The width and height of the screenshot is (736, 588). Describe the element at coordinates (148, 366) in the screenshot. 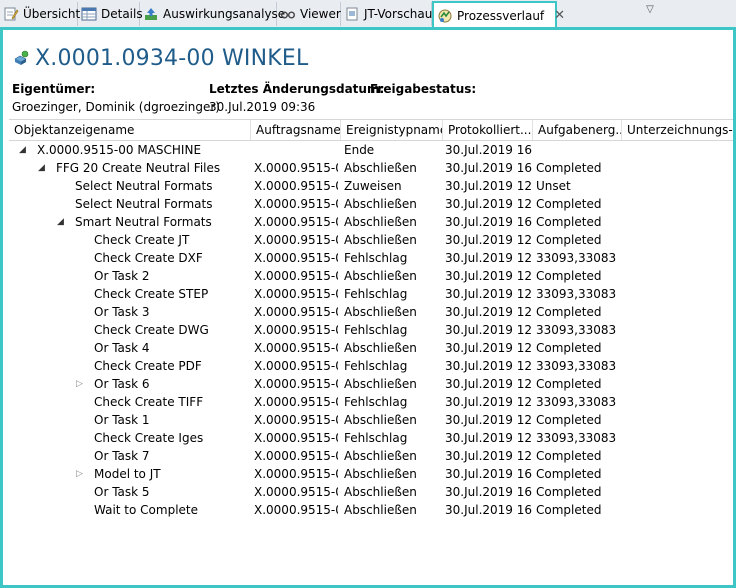

I see `cell-object-name: Check Create PDF` at that location.